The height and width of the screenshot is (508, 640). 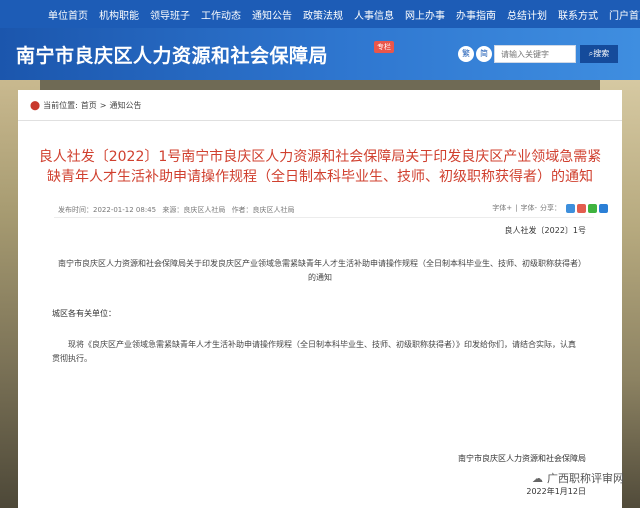 I want to click on share-wechat-icon, so click(x=592, y=208).